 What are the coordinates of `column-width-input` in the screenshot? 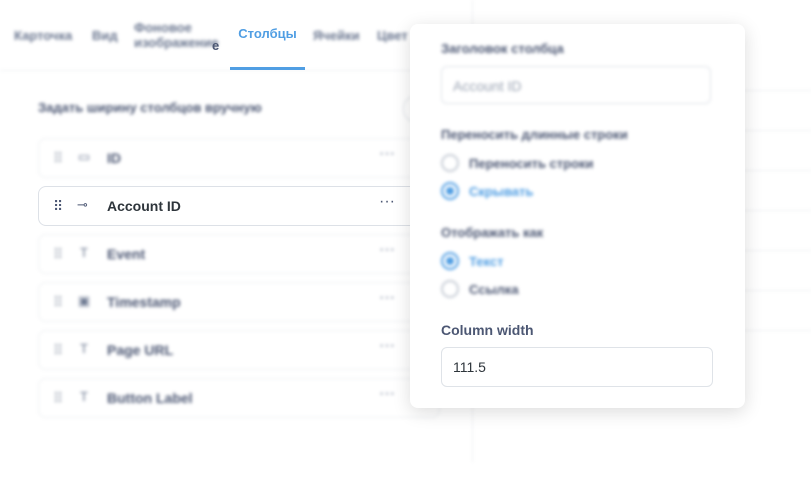 It's located at (577, 367).